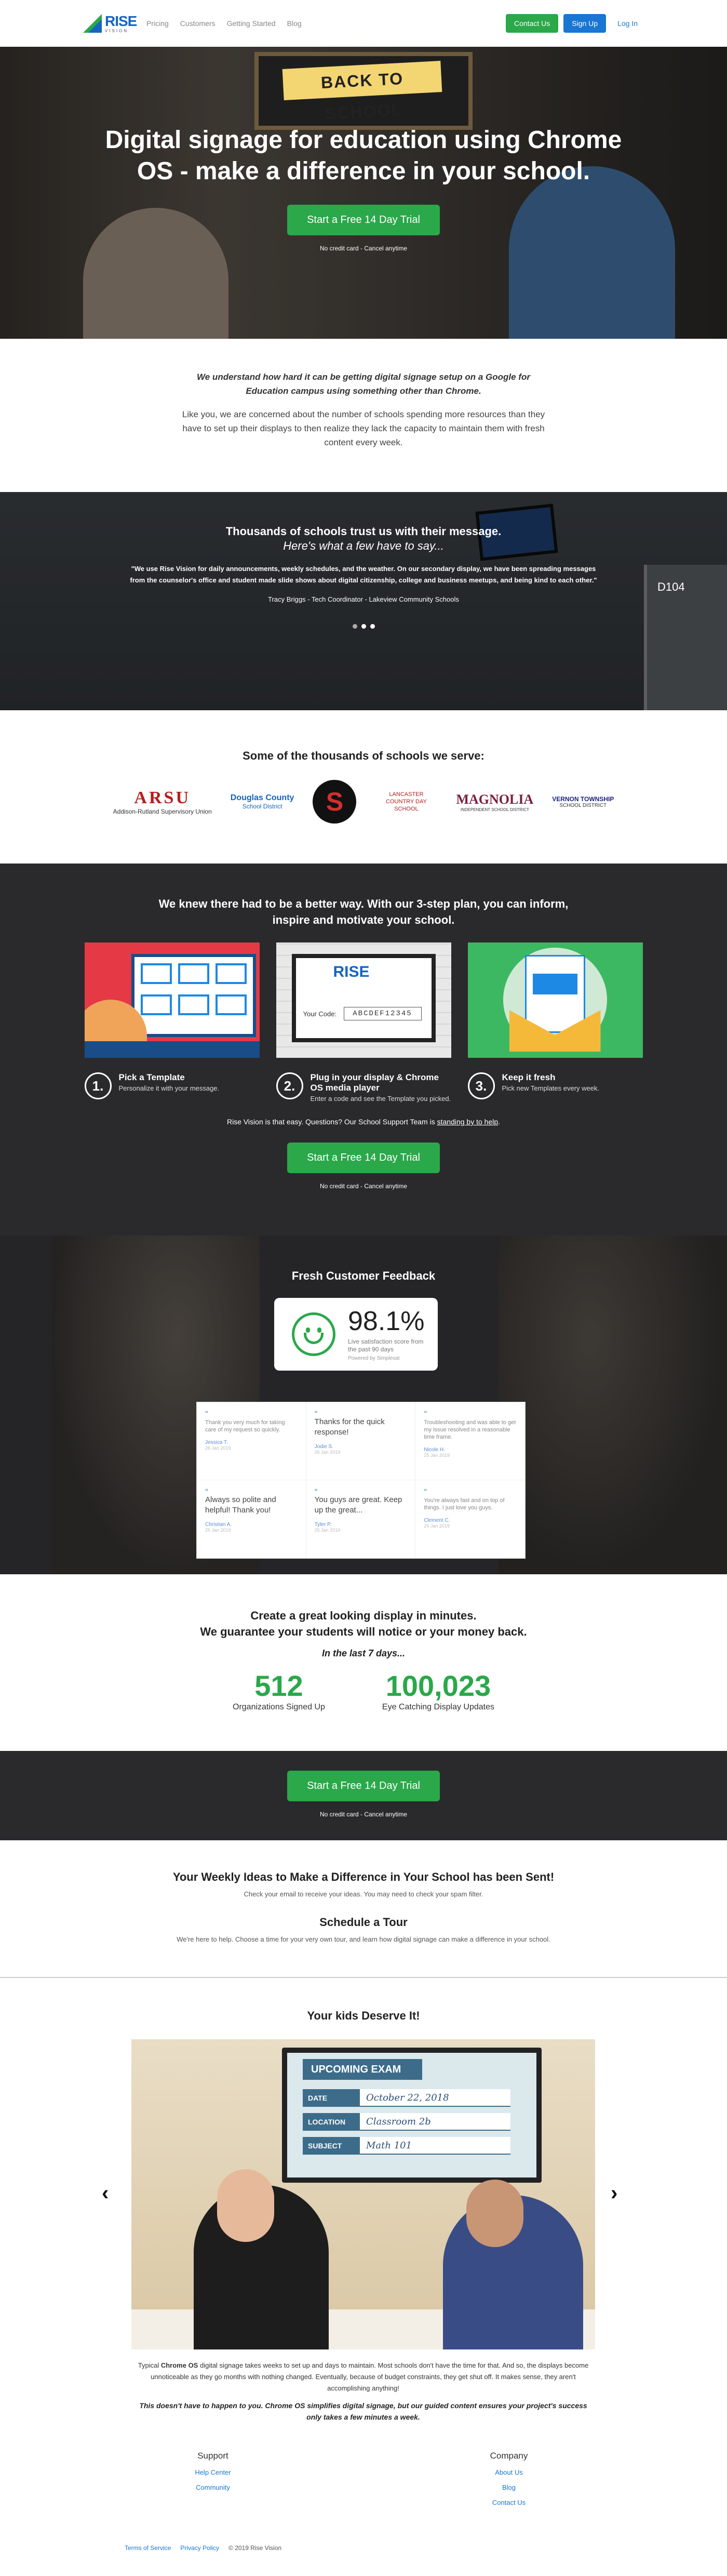 Image resolution: width=727 pixels, height=2576 pixels. I want to click on school-logo-vernon: VERNON TOWNSHIP SCHOOL DISTRICT, so click(583, 802).